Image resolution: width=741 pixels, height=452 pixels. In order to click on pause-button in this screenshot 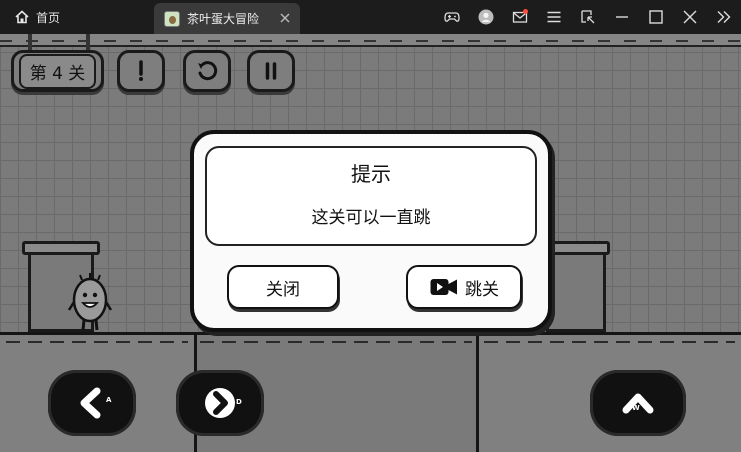, I will do `click(271, 71)`.